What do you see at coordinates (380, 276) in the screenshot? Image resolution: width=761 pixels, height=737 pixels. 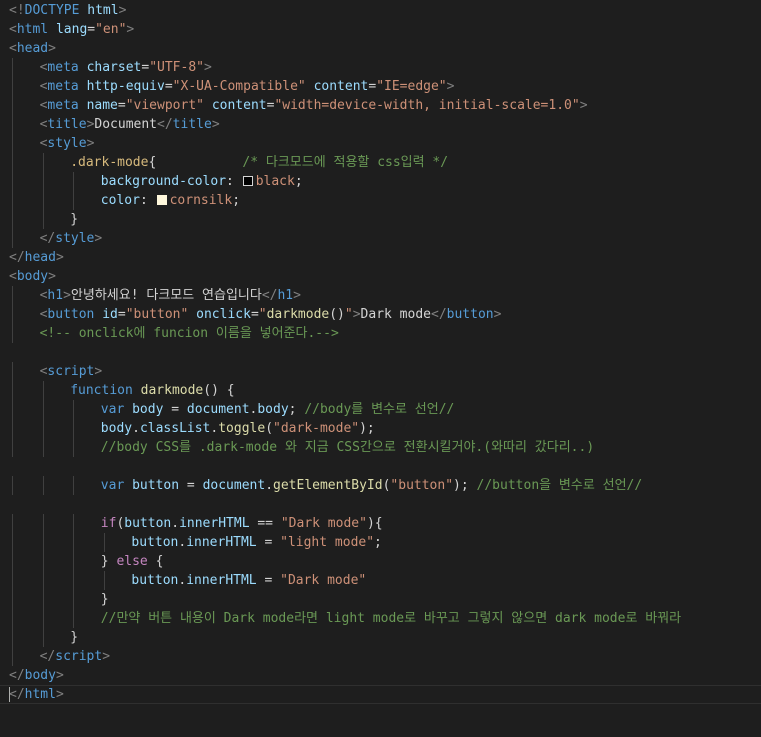 I see `code-line: <body>` at bounding box center [380, 276].